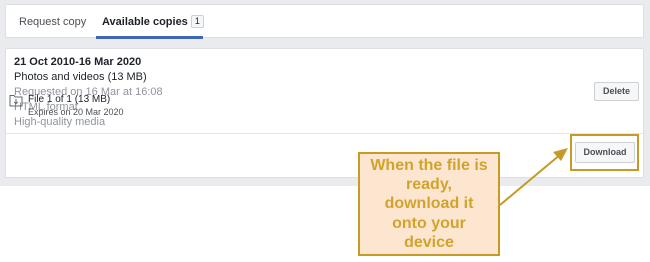 The width and height of the screenshot is (650, 262). What do you see at coordinates (145, 22) in the screenshot?
I see `tab-available-copies-label: Available copies` at bounding box center [145, 22].